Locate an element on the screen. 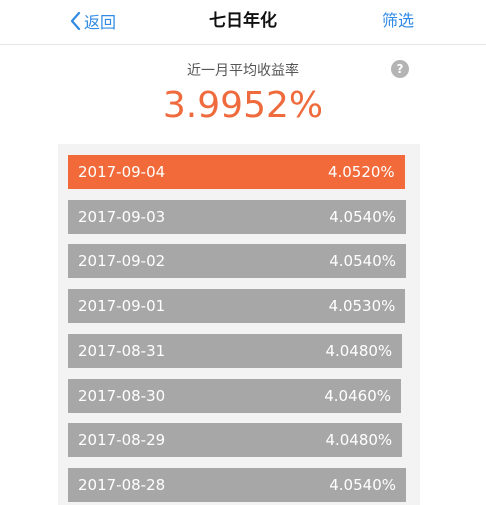 This screenshot has height=505, width=486. row-rate: 4.0460% is located at coordinates (357, 395).